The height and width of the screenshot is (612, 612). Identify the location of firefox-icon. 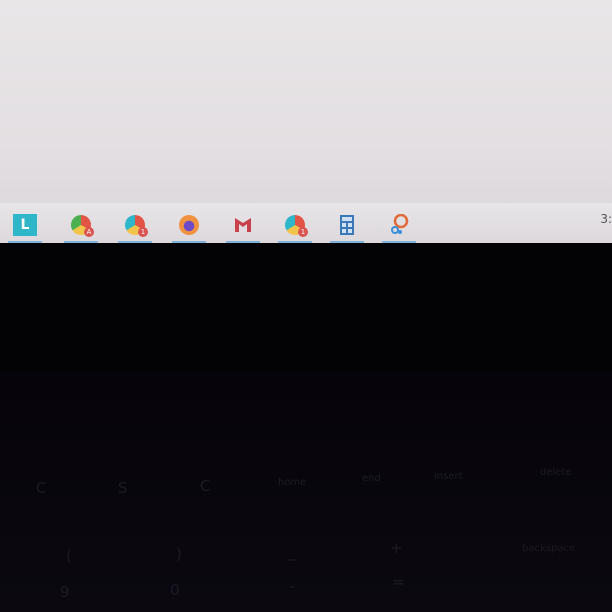
(189, 225).